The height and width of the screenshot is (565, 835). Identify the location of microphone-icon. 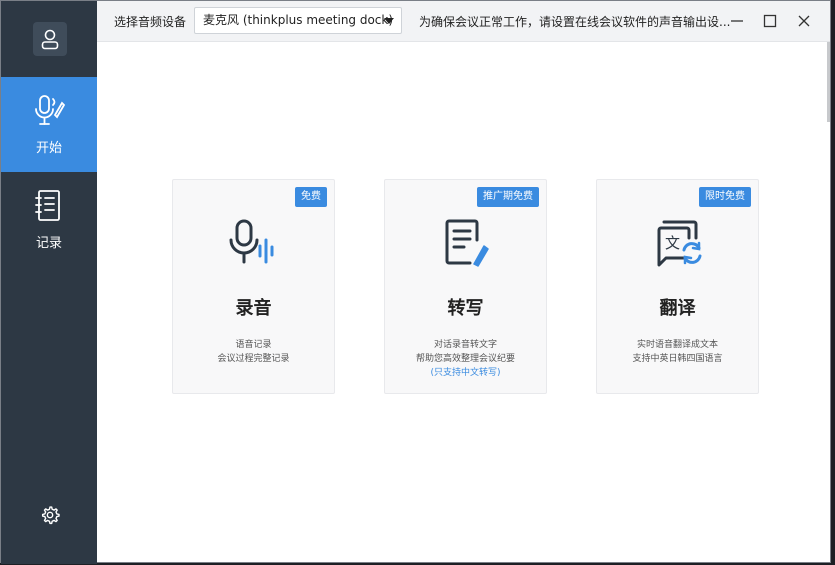
(251, 241).